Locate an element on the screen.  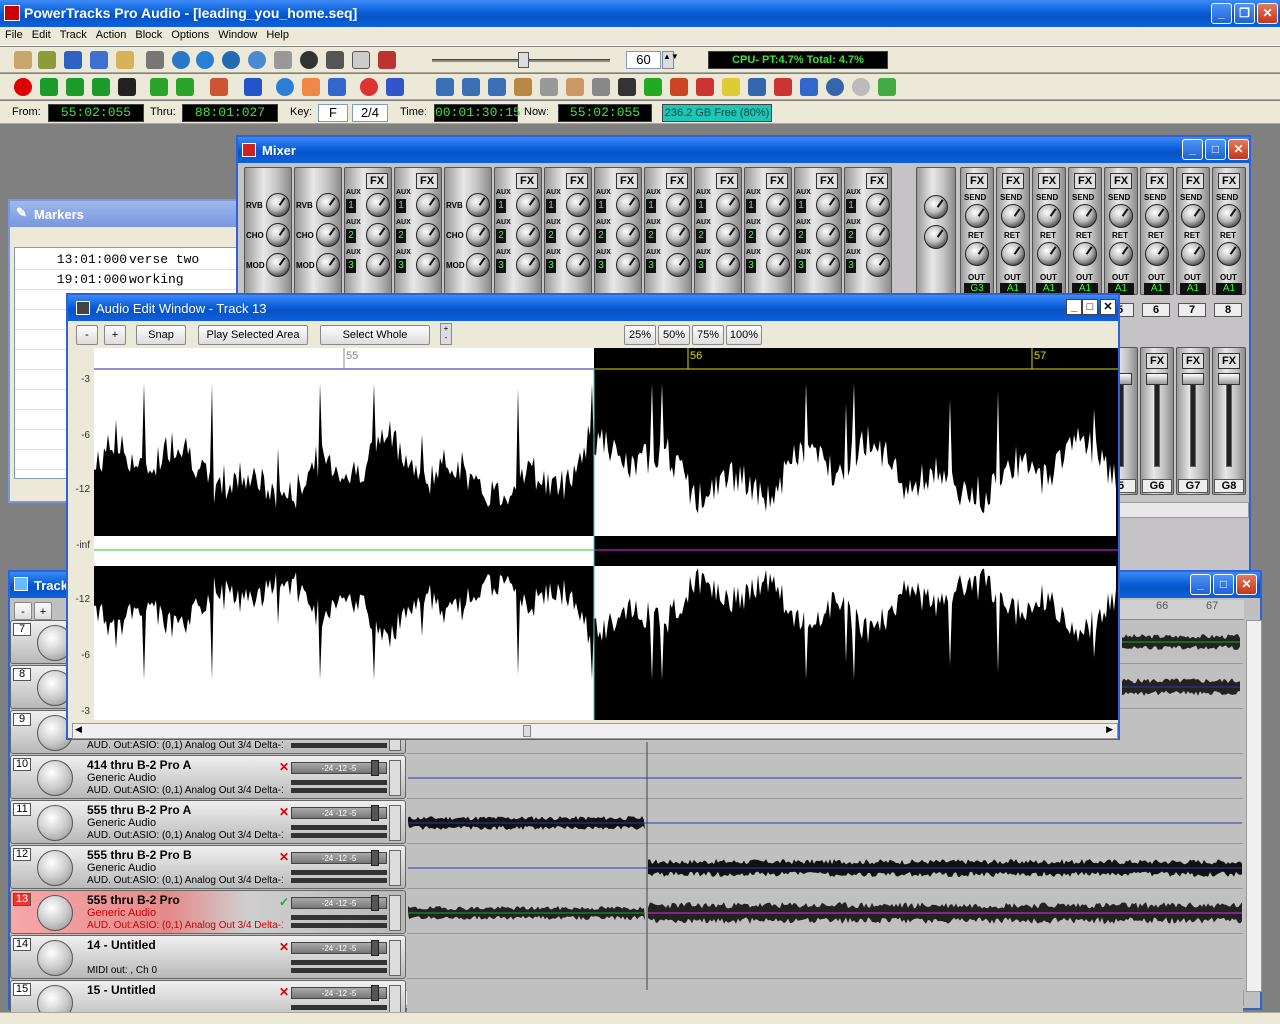
midi-icon is located at coordinates (387, 60).